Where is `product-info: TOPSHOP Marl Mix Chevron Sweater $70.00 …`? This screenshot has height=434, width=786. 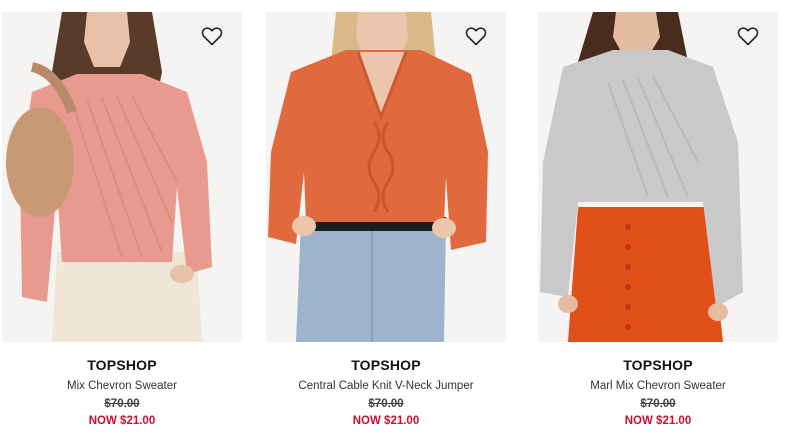
product-info: TOPSHOP Marl Mix Chevron Sweater $70.00 … is located at coordinates (658, 392).